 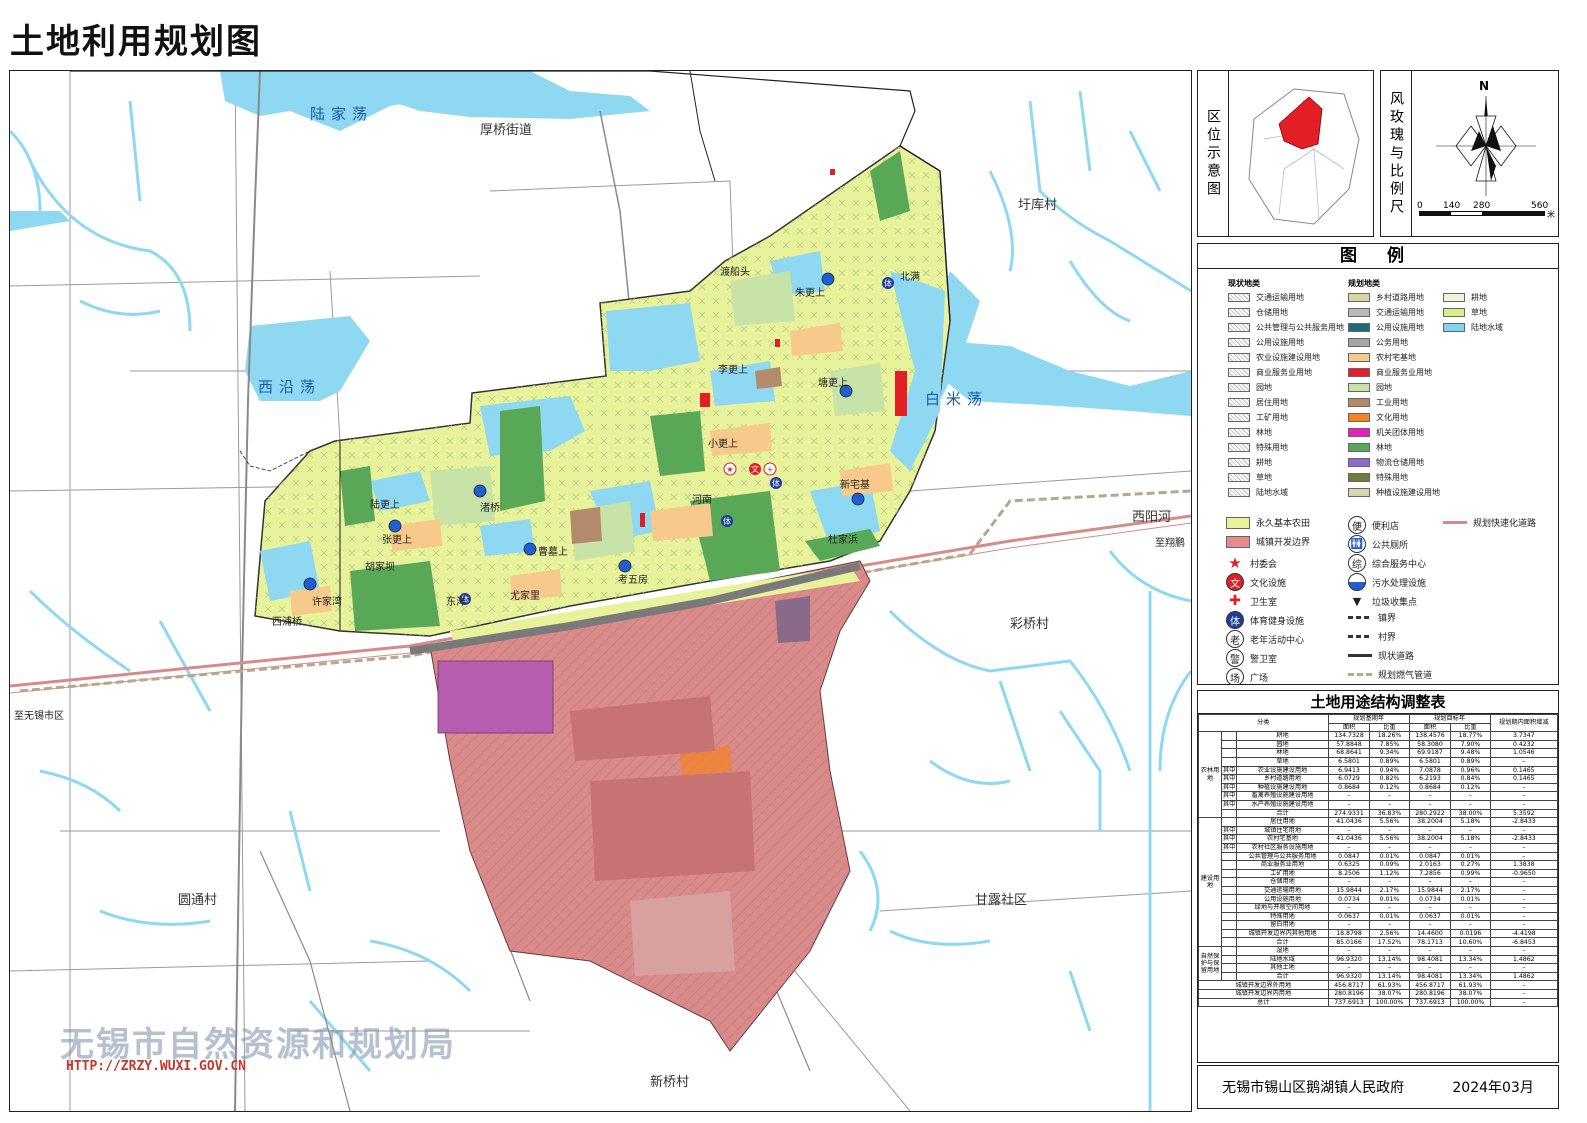 I want to click on label-zhizhen: 至翔鹏, so click(x=1170, y=543).